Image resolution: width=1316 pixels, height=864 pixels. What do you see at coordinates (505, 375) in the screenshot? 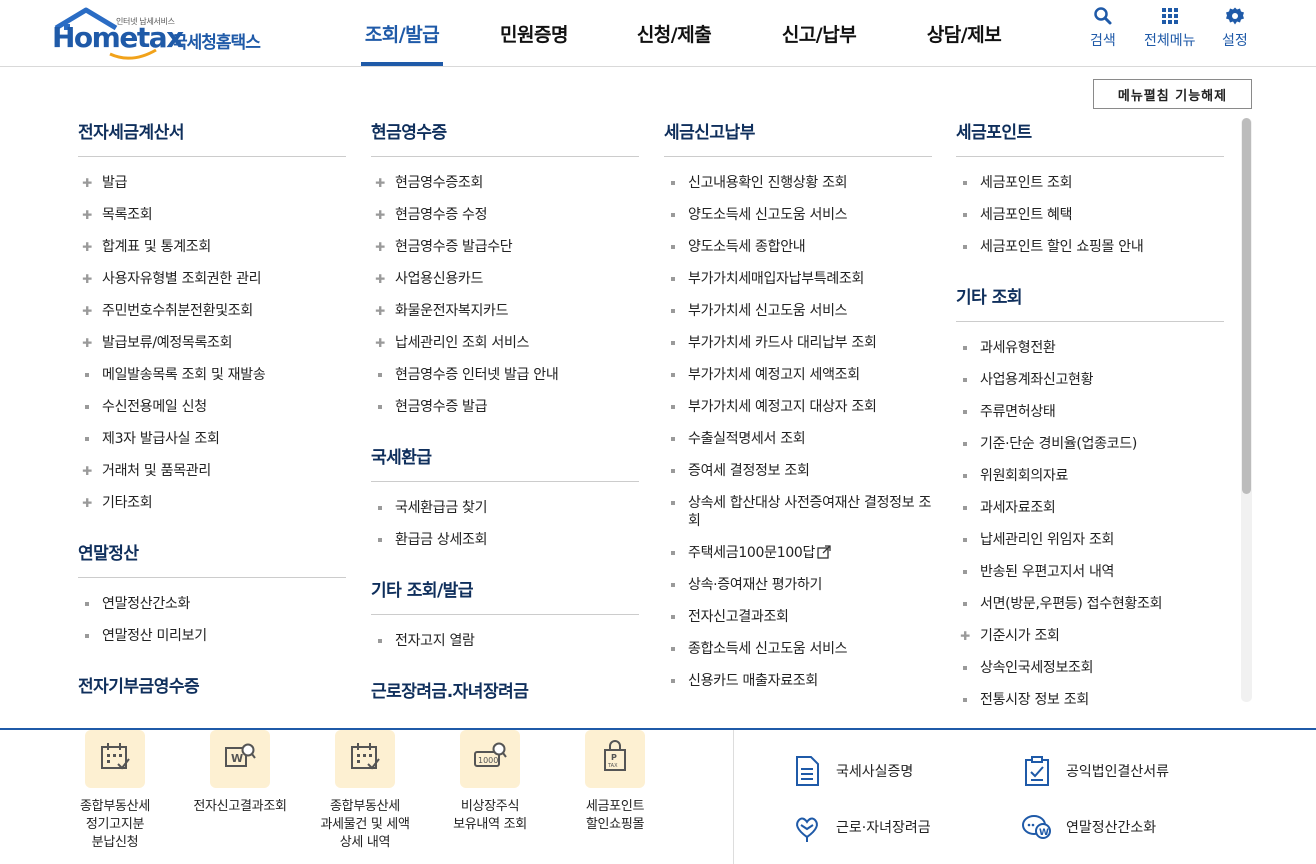
I see `menu-item: 현금영수증 인터넷 발급 안내` at bounding box center [505, 375].